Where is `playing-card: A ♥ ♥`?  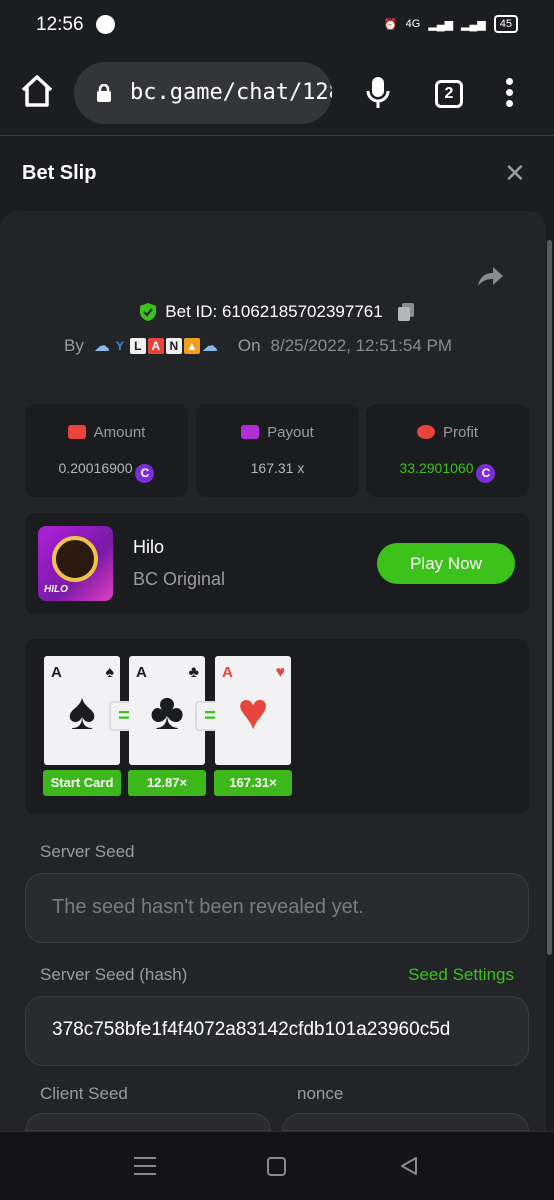
playing-card: A ♥ ♥ is located at coordinates (253, 710).